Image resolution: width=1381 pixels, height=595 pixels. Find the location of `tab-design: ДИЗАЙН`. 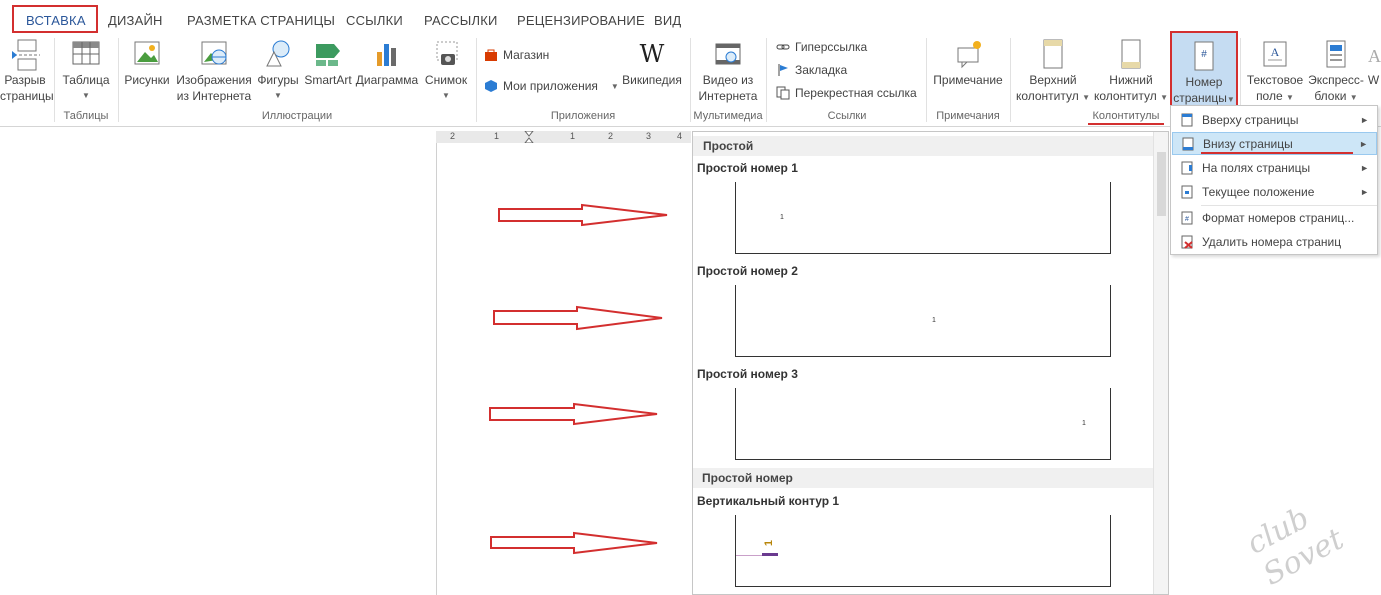

tab-design: ДИЗАЙН is located at coordinates (135, 20).